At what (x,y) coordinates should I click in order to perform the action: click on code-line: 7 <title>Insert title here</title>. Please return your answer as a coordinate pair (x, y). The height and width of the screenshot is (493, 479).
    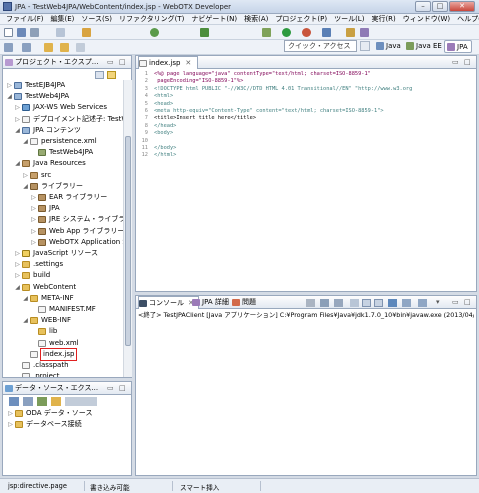
    Looking at the image, I should click on (196, 118).